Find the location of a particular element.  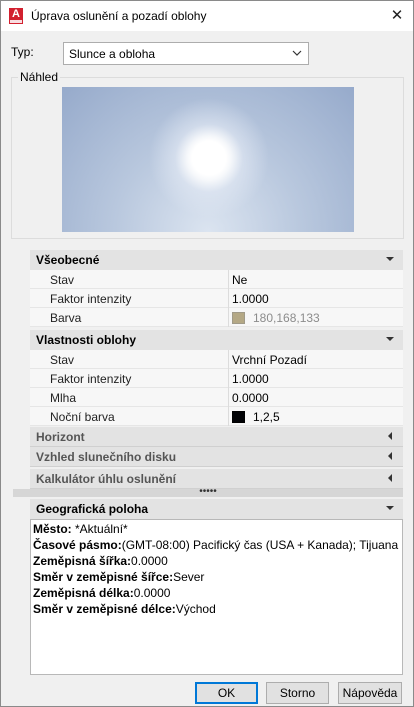

property-value: 180,168,133 is located at coordinates (276, 318).